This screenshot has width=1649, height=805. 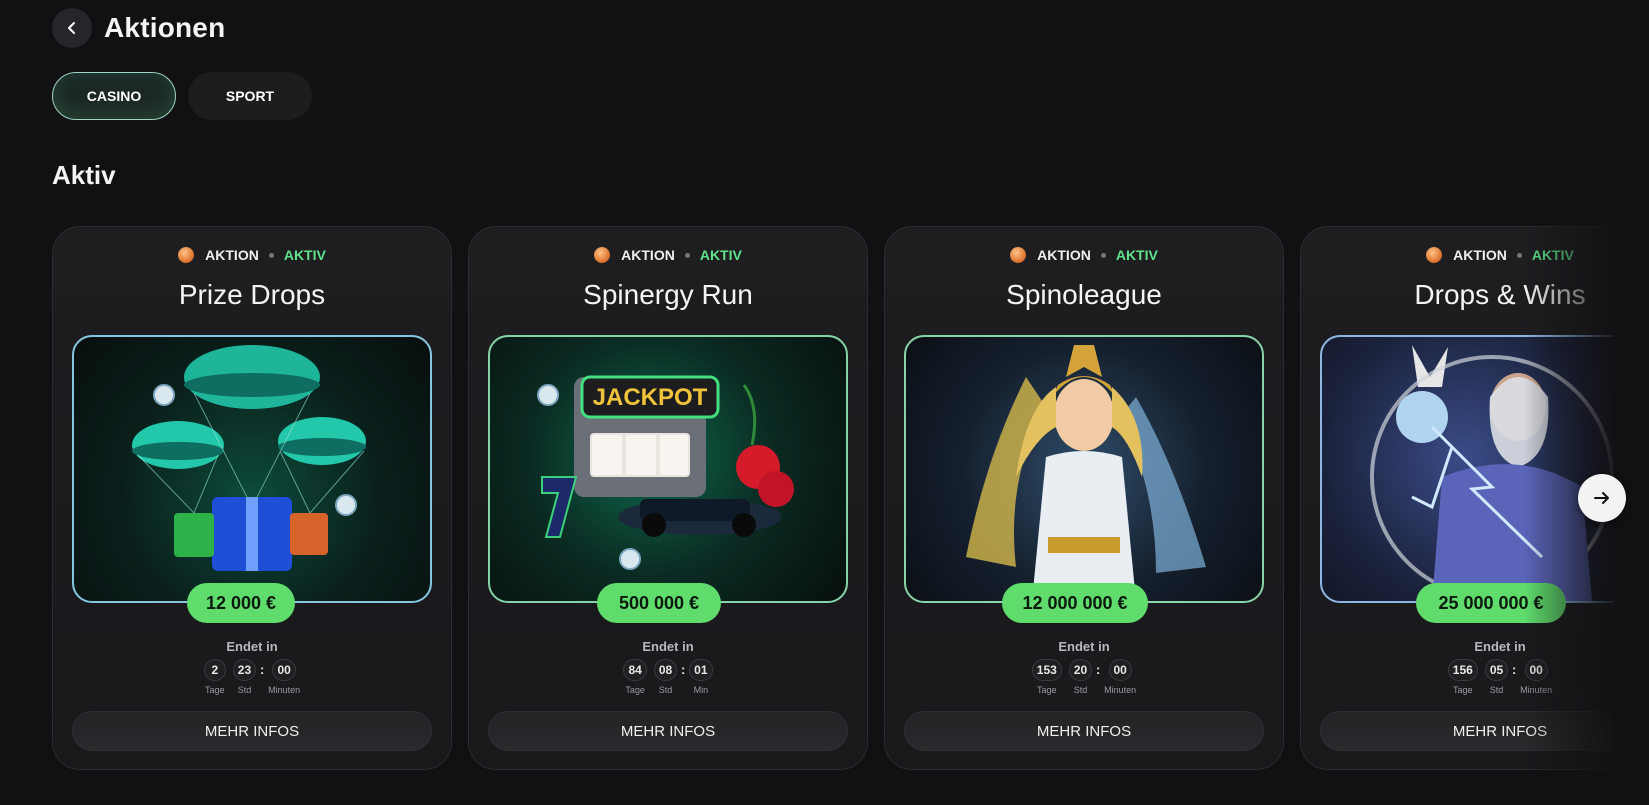 I want to click on countdown-timer: 156 Tage 05 Std : 00 Minuten, so click(x=1457, y=677).